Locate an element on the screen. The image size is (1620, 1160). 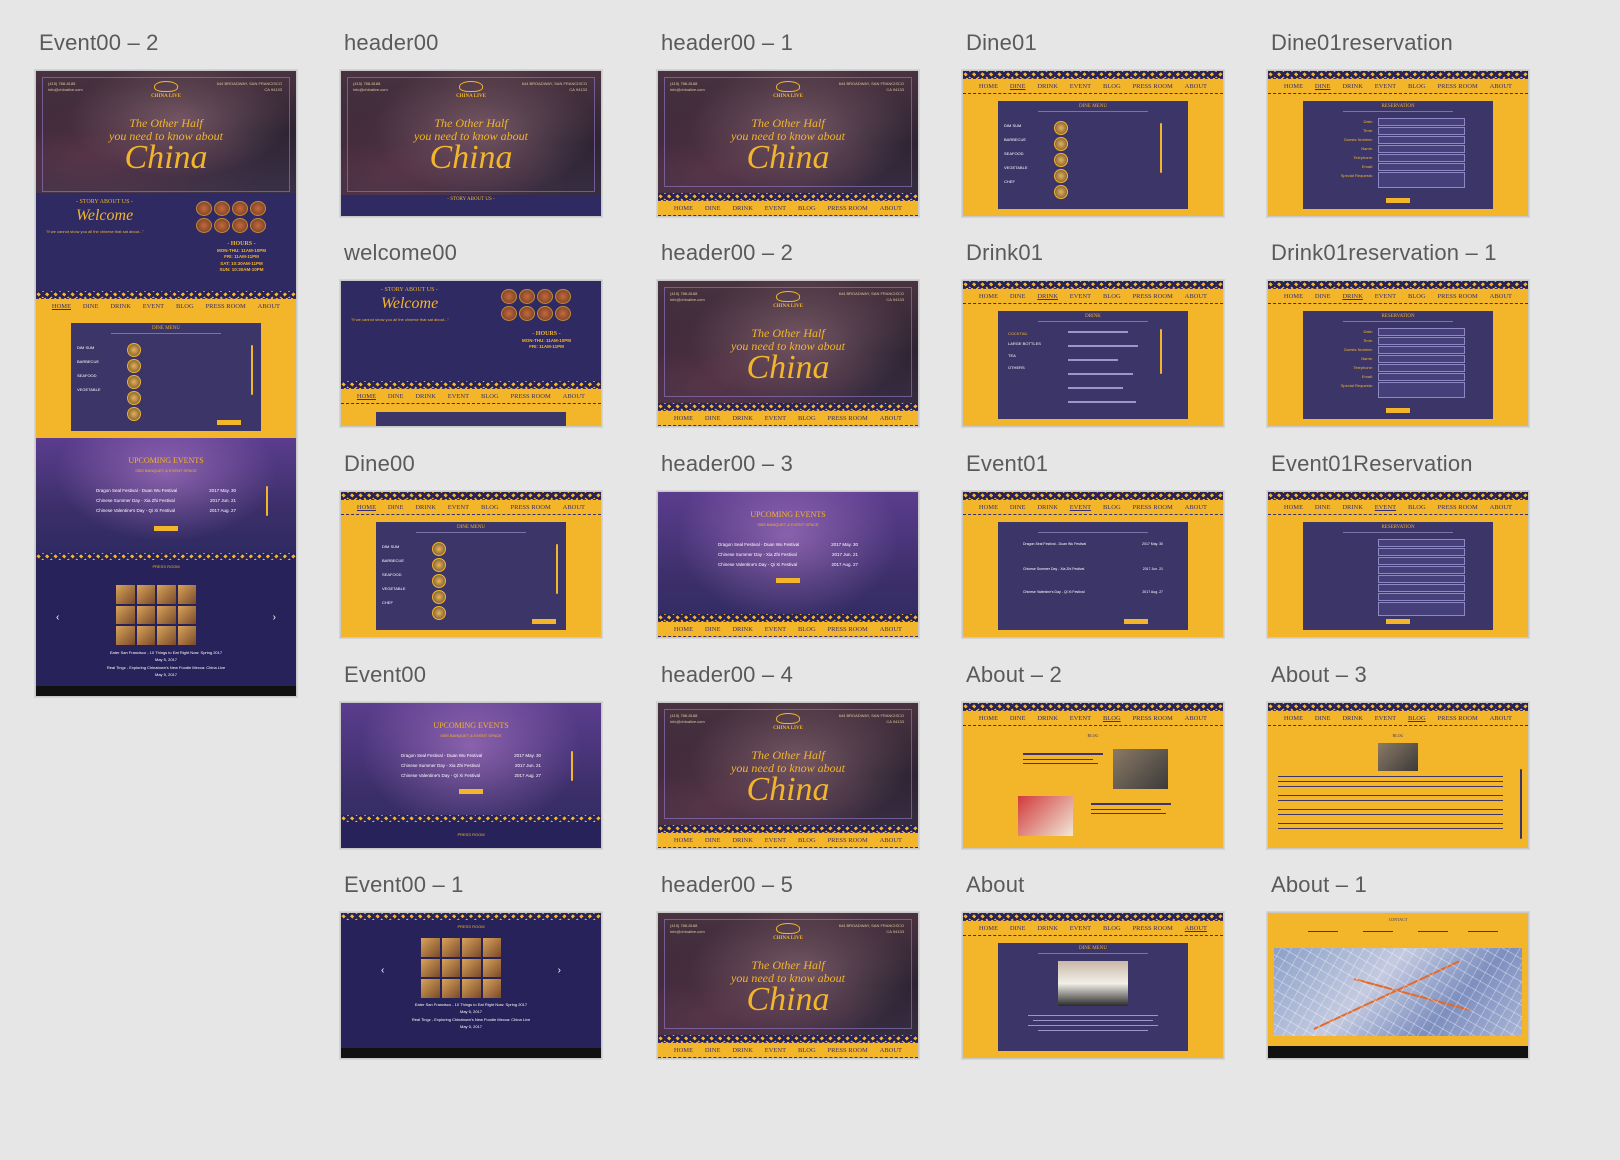
guests-field is located at coordinates (1421, 140).